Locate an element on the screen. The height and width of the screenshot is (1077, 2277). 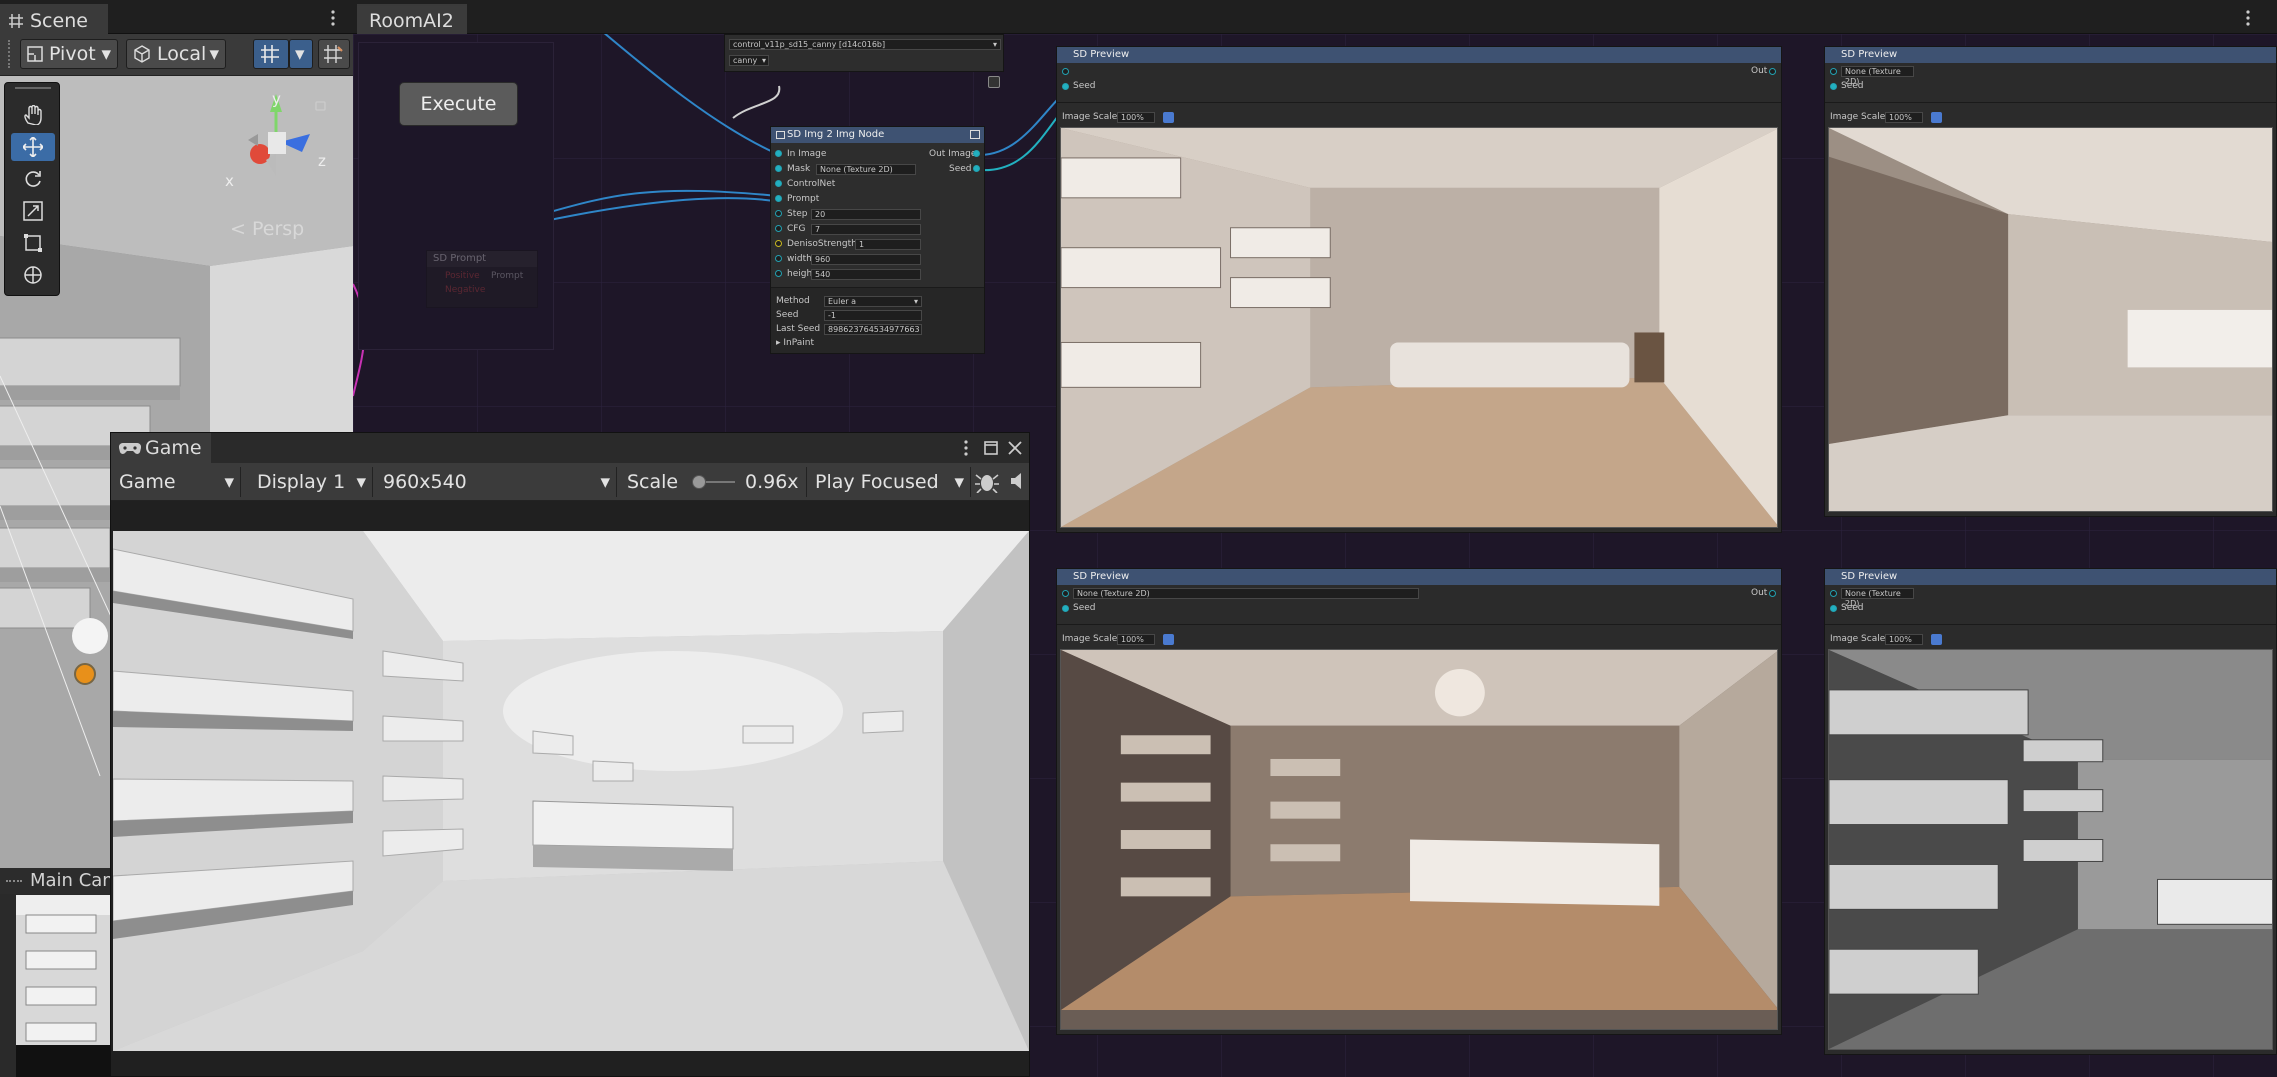
sd-preview-node: SD Preview Seed Out Image Scale 100% is located at coordinates (1419, 289).